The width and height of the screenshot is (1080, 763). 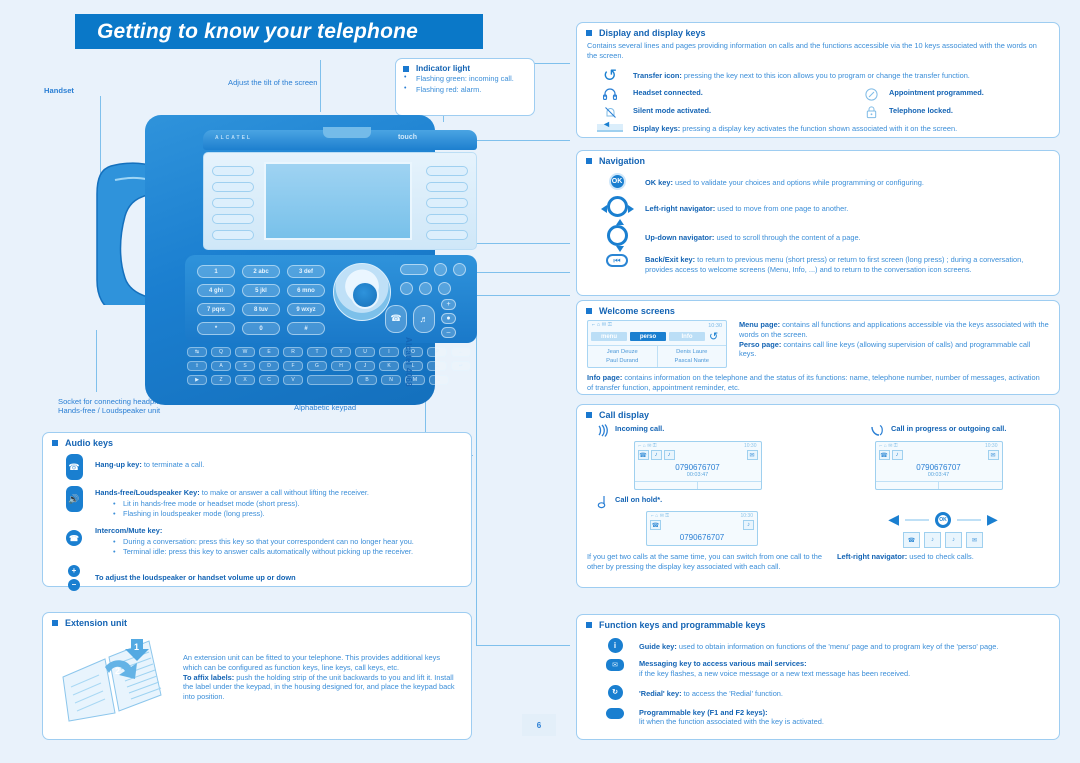 I want to click on alpha-key: T, so click(x=317, y=352).